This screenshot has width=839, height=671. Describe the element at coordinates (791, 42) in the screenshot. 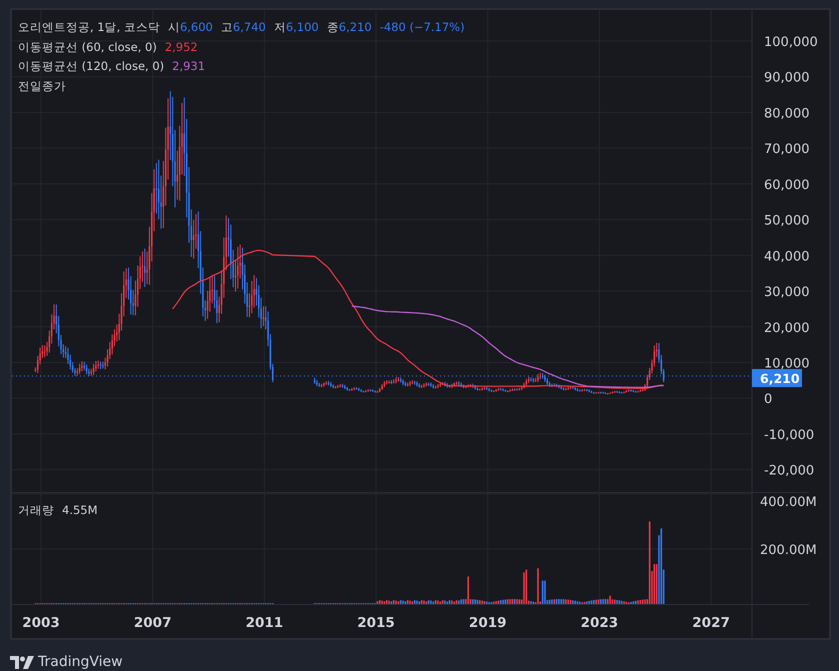

I see `price-axis-label: 100,000` at that location.